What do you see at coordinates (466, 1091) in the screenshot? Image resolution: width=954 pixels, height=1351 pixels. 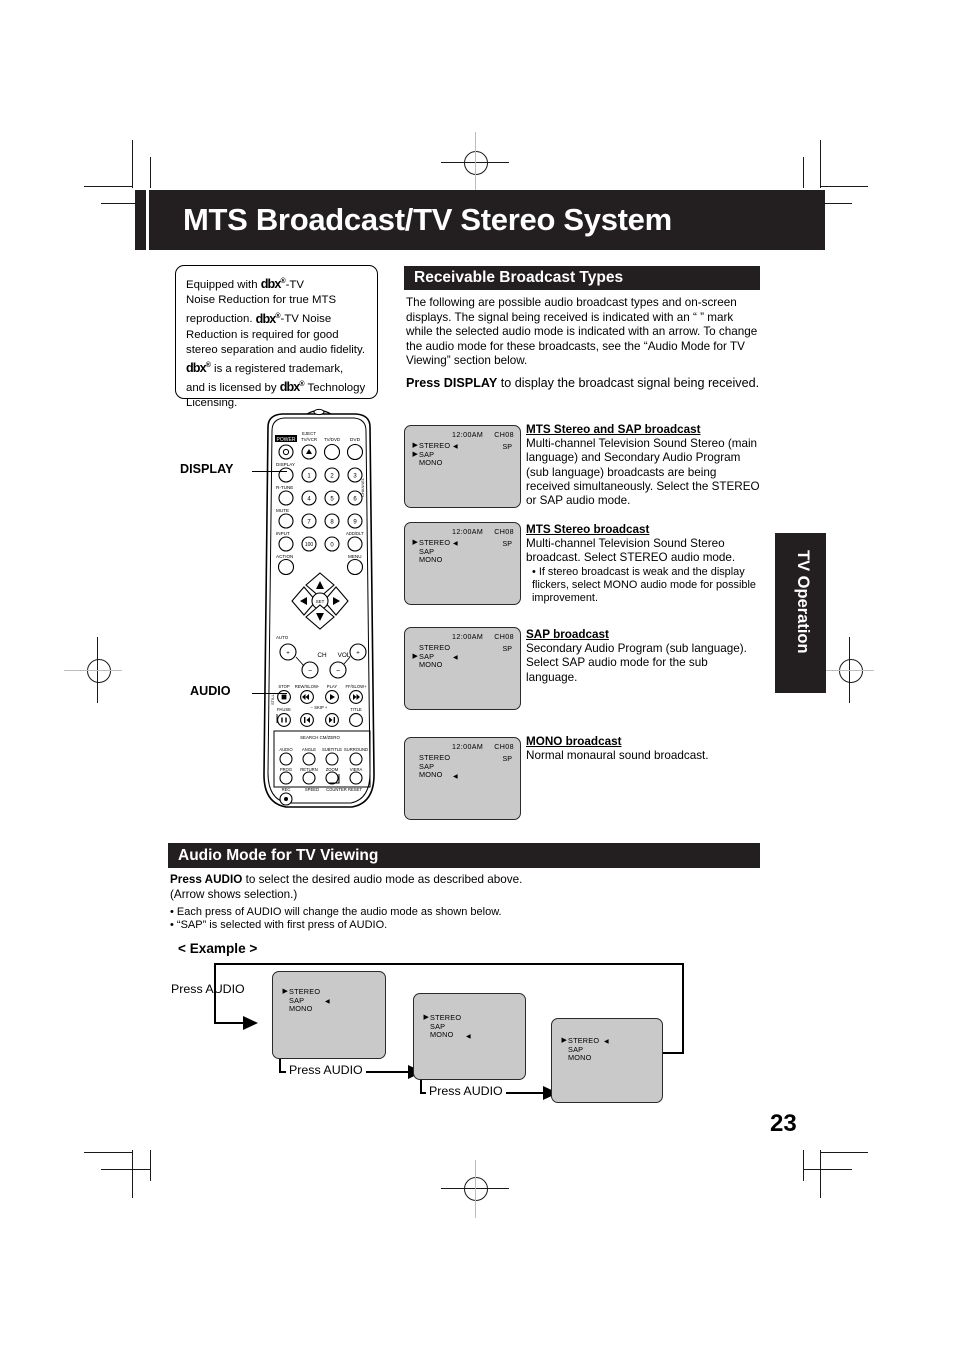 I see `flow-press-audio-3: Press AUDIO` at bounding box center [466, 1091].